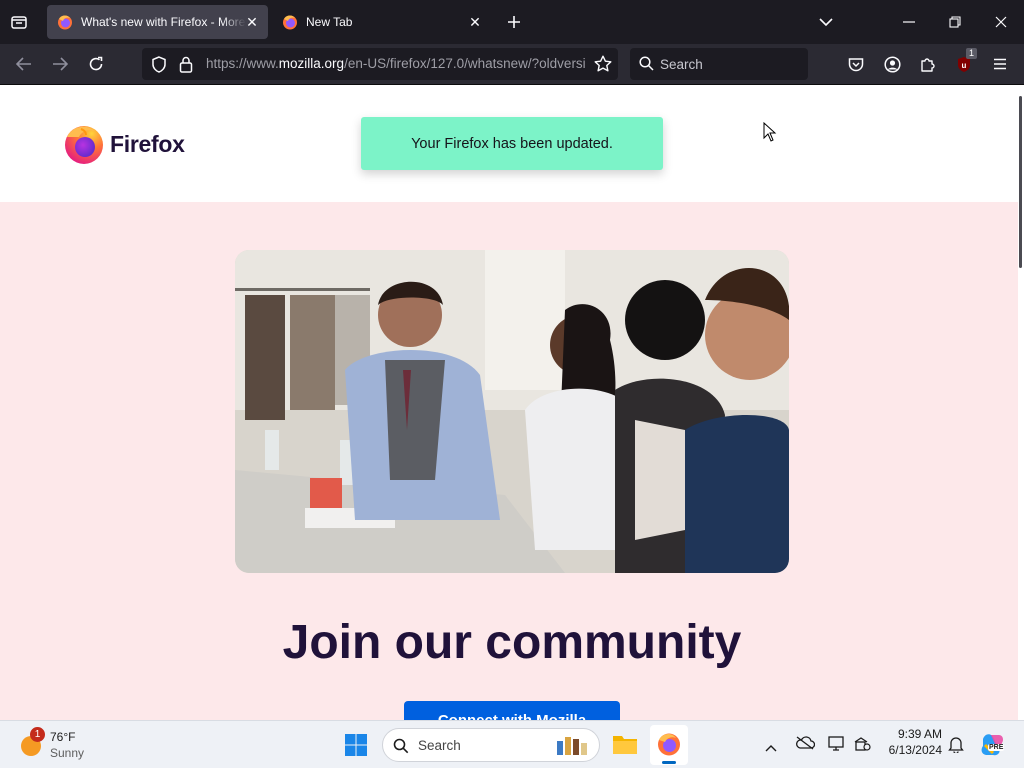 This screenshot has width=1024, height=768. Describe the element at coordinates (909, 22) in the screenshot. I see `minimize-icon` at that location.